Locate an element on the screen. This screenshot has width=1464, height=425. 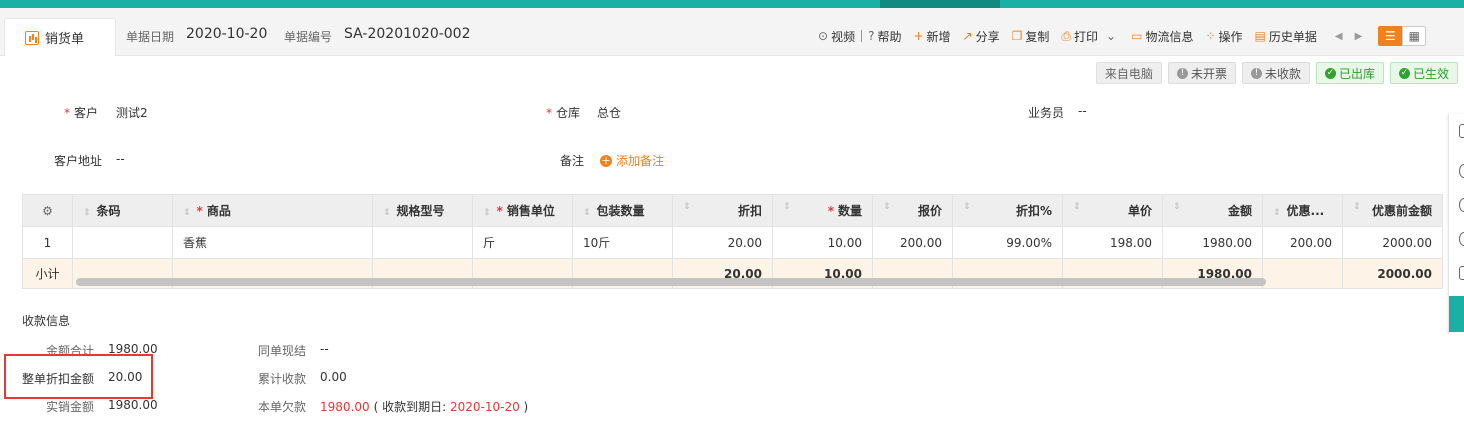
salesman-label: 业务员 is located at coordinates (1046, 113).